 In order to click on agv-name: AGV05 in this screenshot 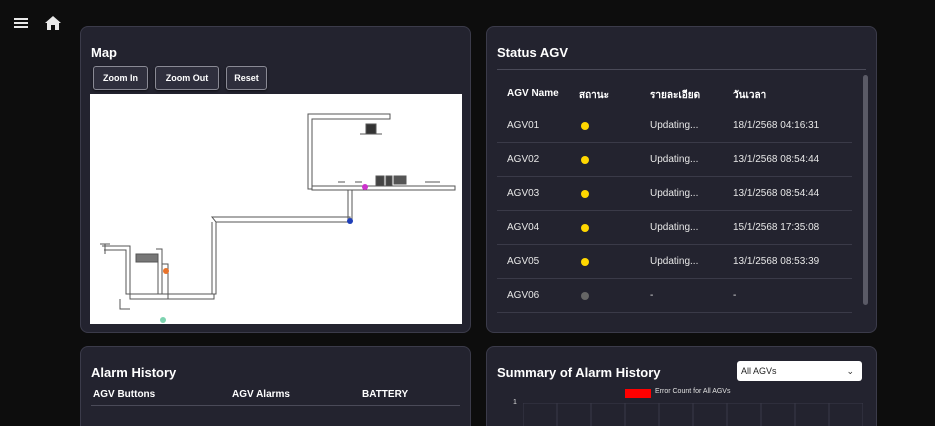, I will do `click(523, 261)`.